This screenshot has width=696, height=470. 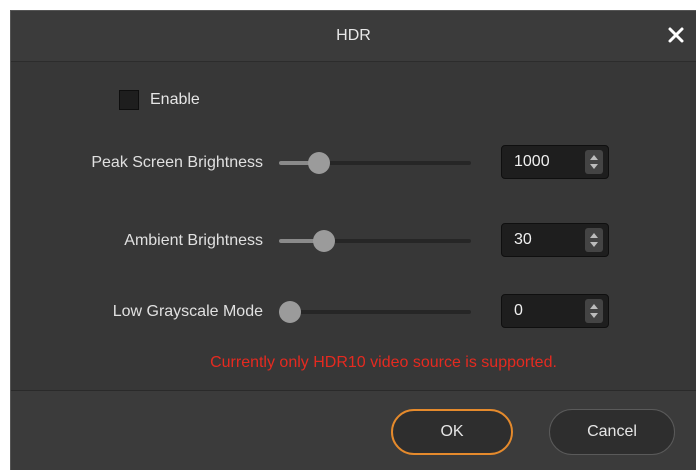 I want to click on ambient-brightness-slider, so click(x=375, y=241).